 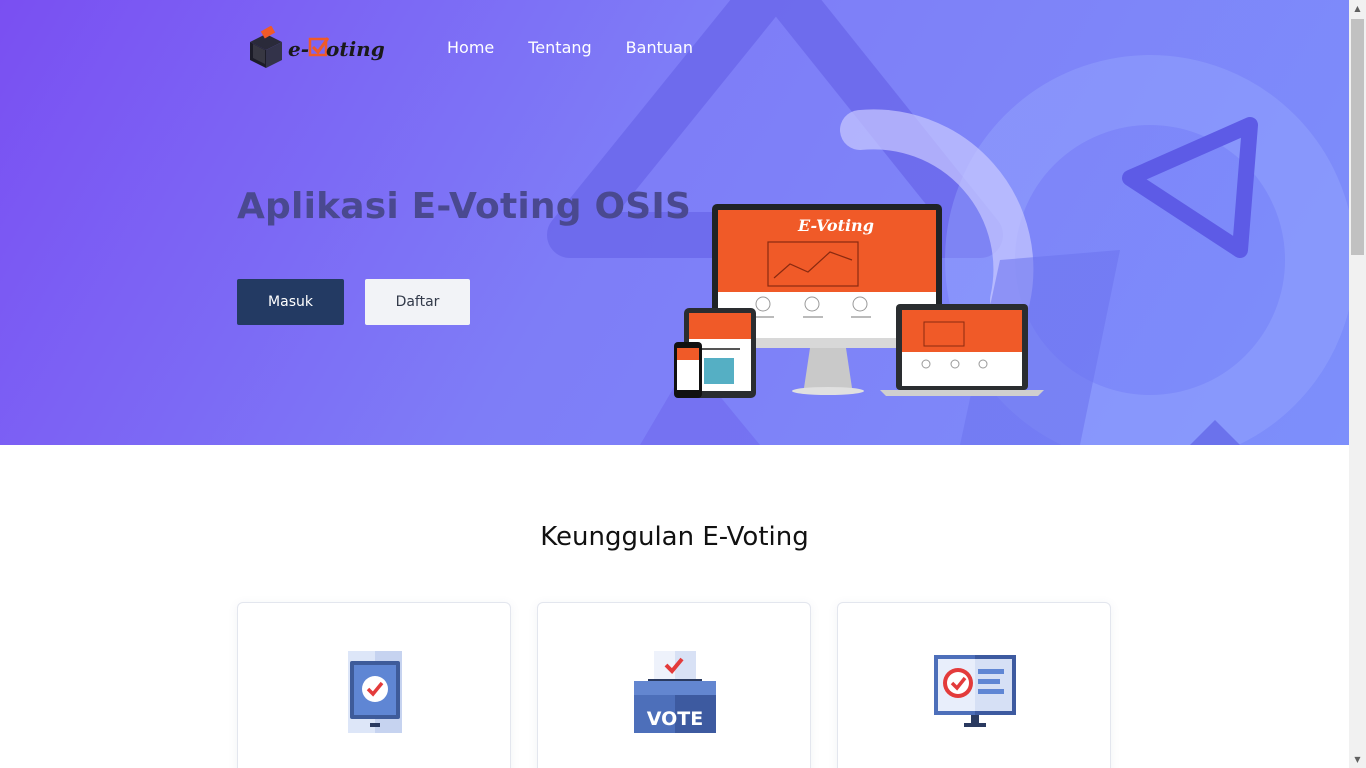 I want to click on svg-text: E-Voting, so click(x=835, y=225).